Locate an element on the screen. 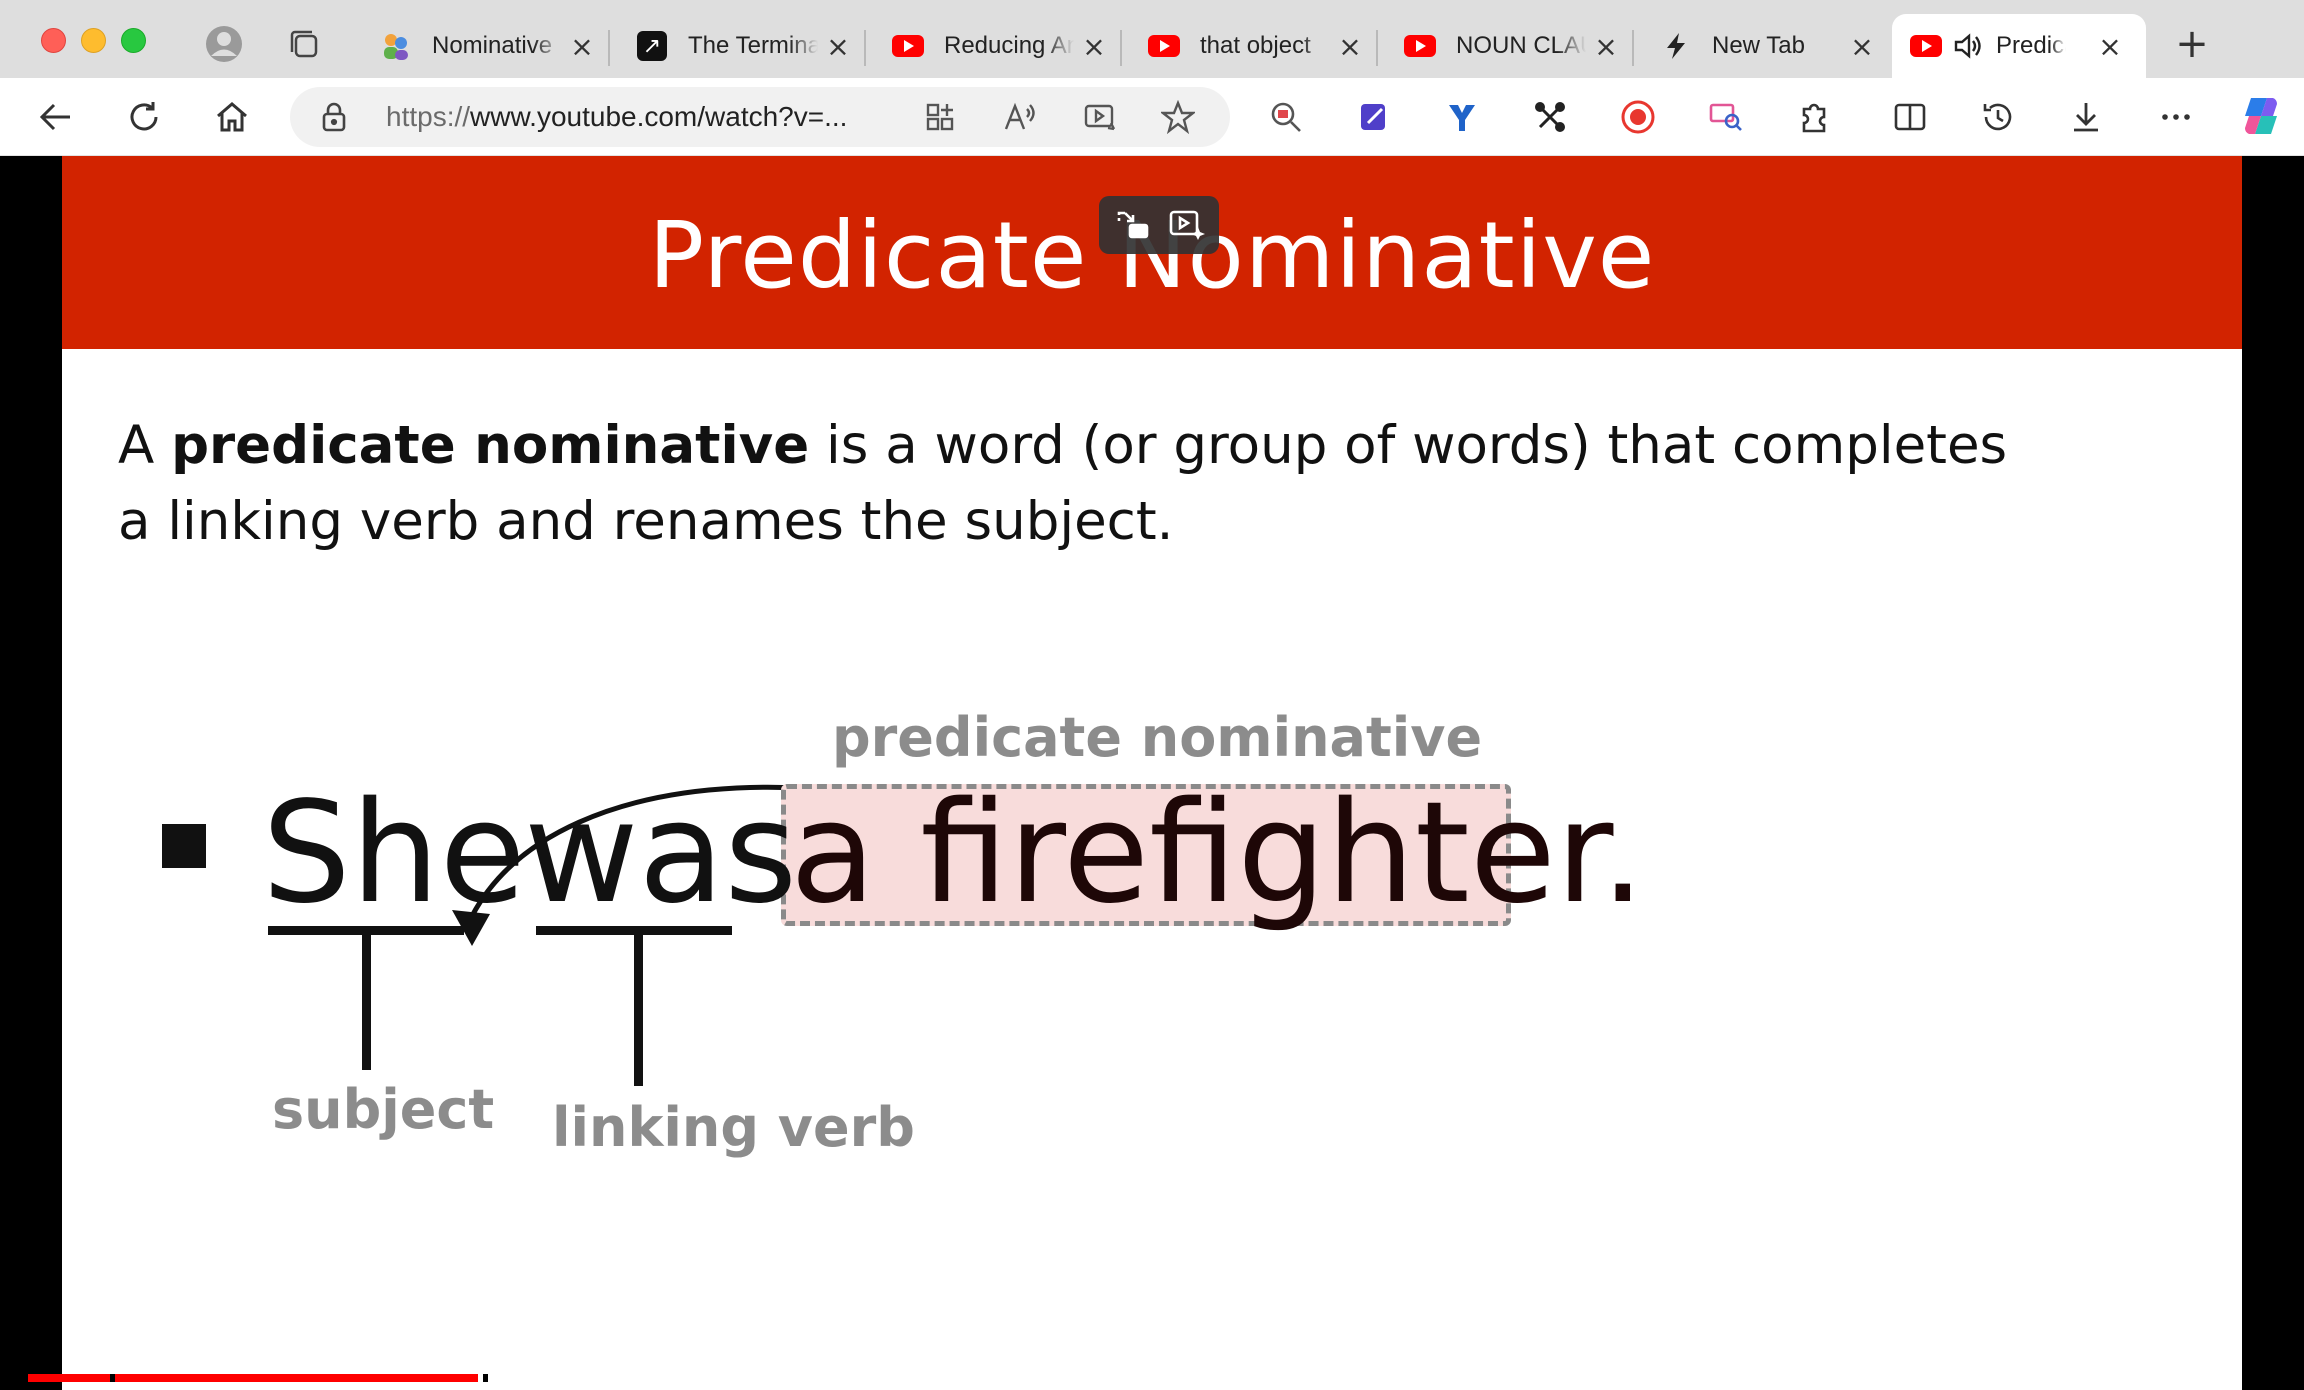  tab-title: Reducing Anxiety is located at coordinates (1009, 45).